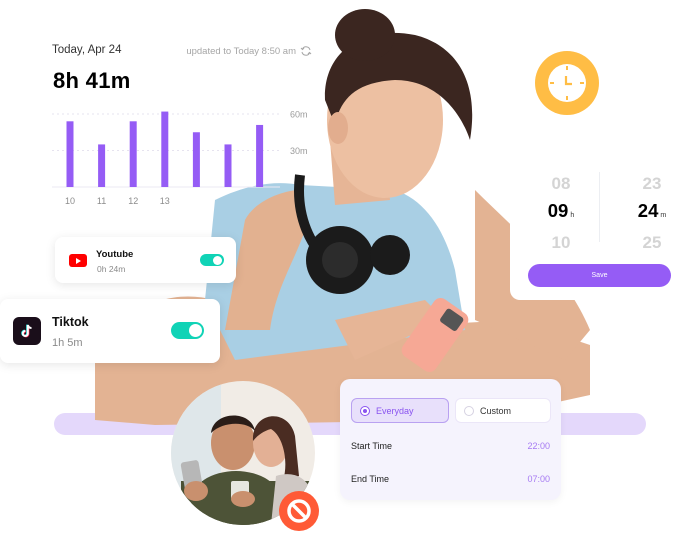 The image size is (691, 535). Describe the element at coordinates (306, 51) in the screenshot. I see `refresh-icon` at that location.